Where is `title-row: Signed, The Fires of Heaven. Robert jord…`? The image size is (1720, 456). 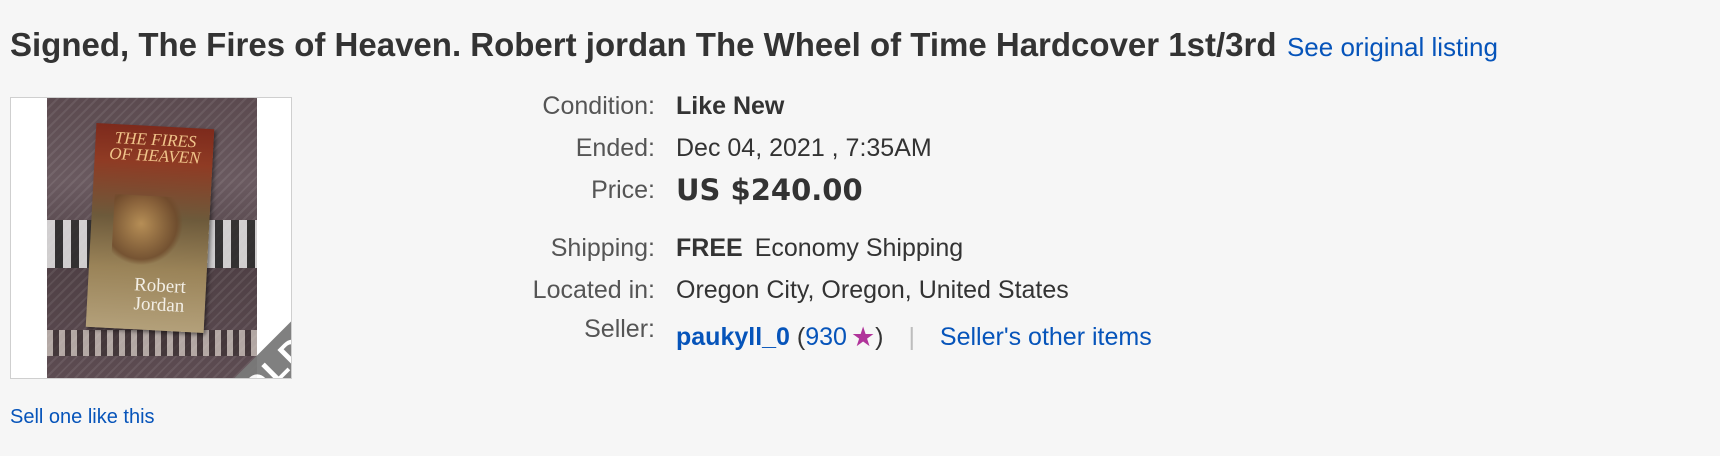
title-row: Signed, The Fires of Heaven. Robert jord… is located at coordinates (754, 45).